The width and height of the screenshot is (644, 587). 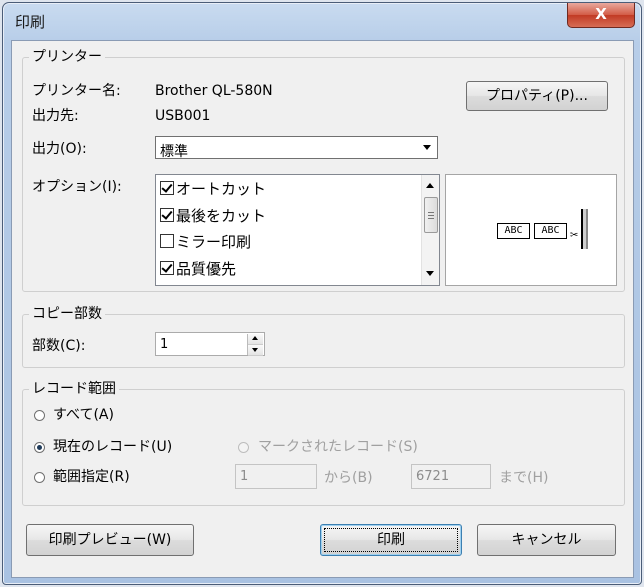 I want to click on option-label-quality-priority: 品質優先, so click(x=206, y=269).